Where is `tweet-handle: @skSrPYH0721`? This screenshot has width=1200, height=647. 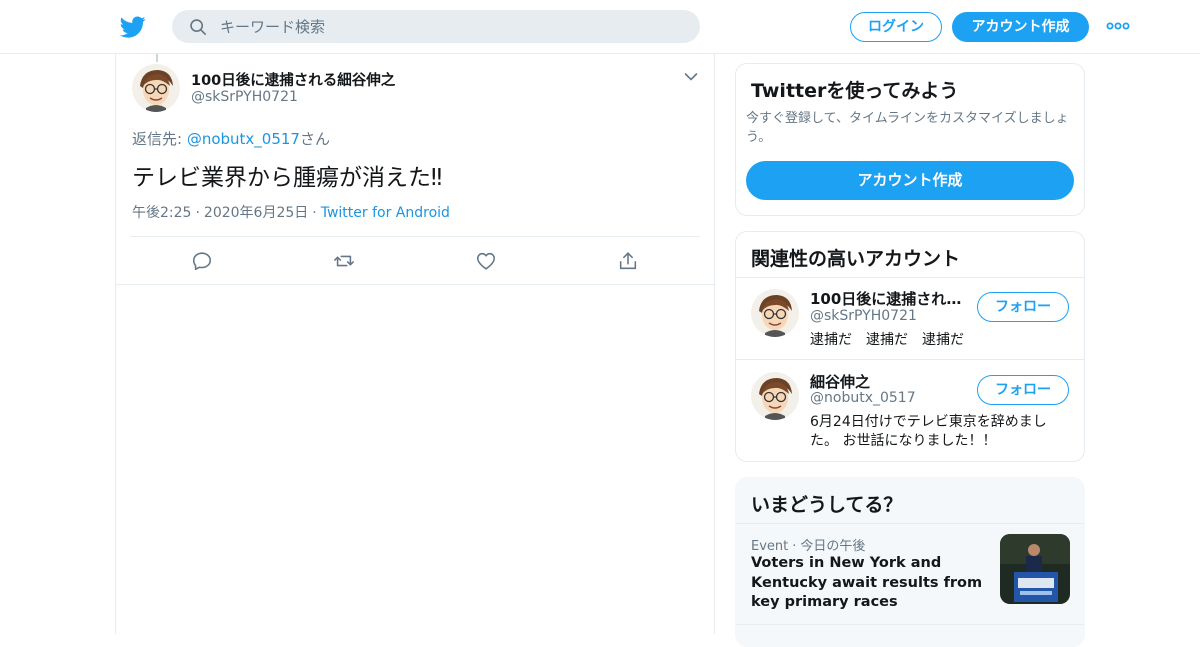 tweet-handle: @skSrPYH0721 is located at coordinates (244, 97).